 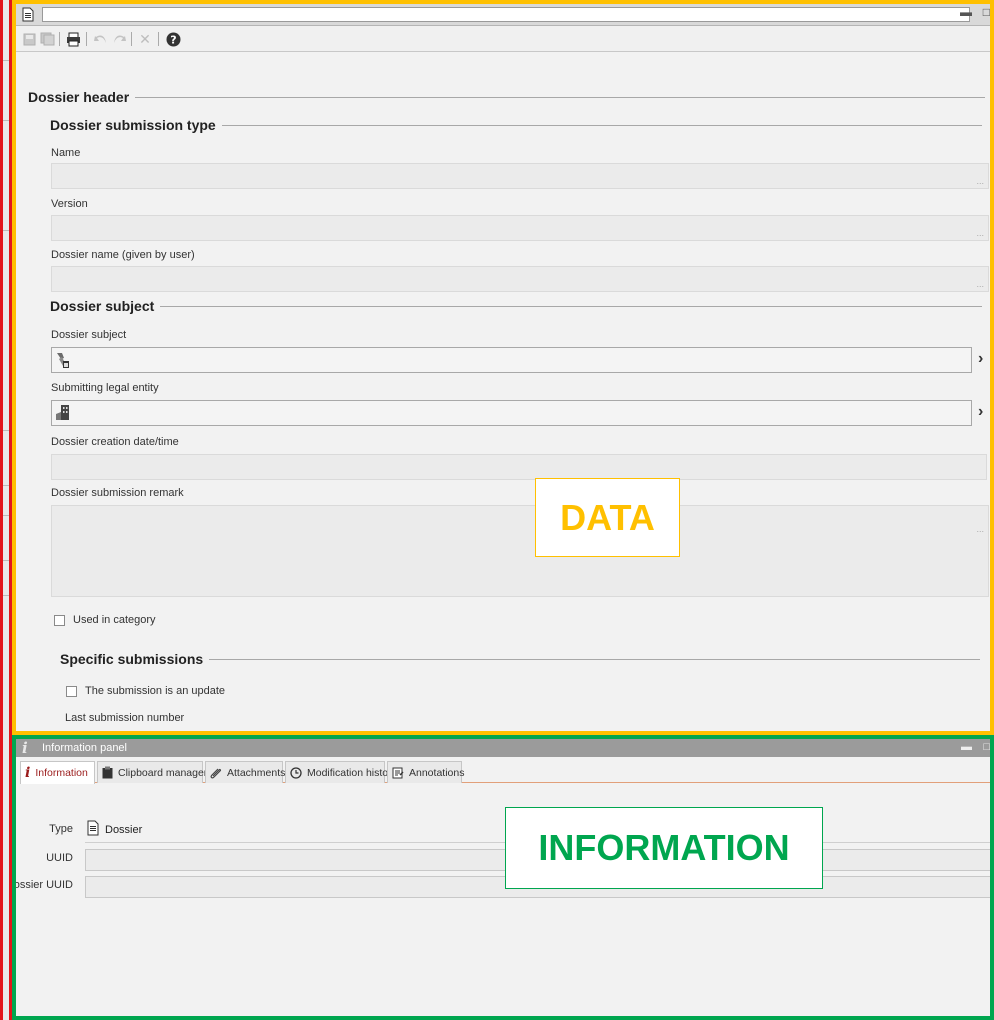 I want to click on dossier-subject-field, so click(x=511, y=360).